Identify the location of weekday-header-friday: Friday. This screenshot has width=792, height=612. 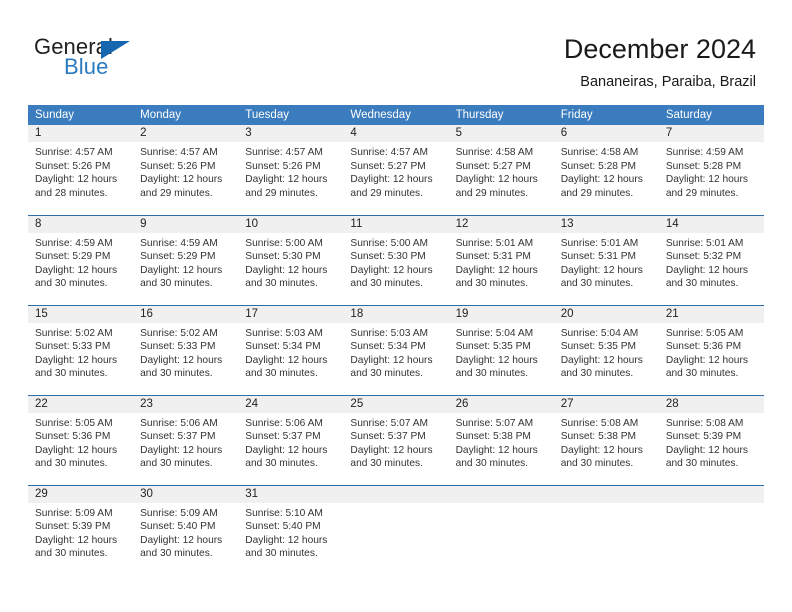
(606, 115).